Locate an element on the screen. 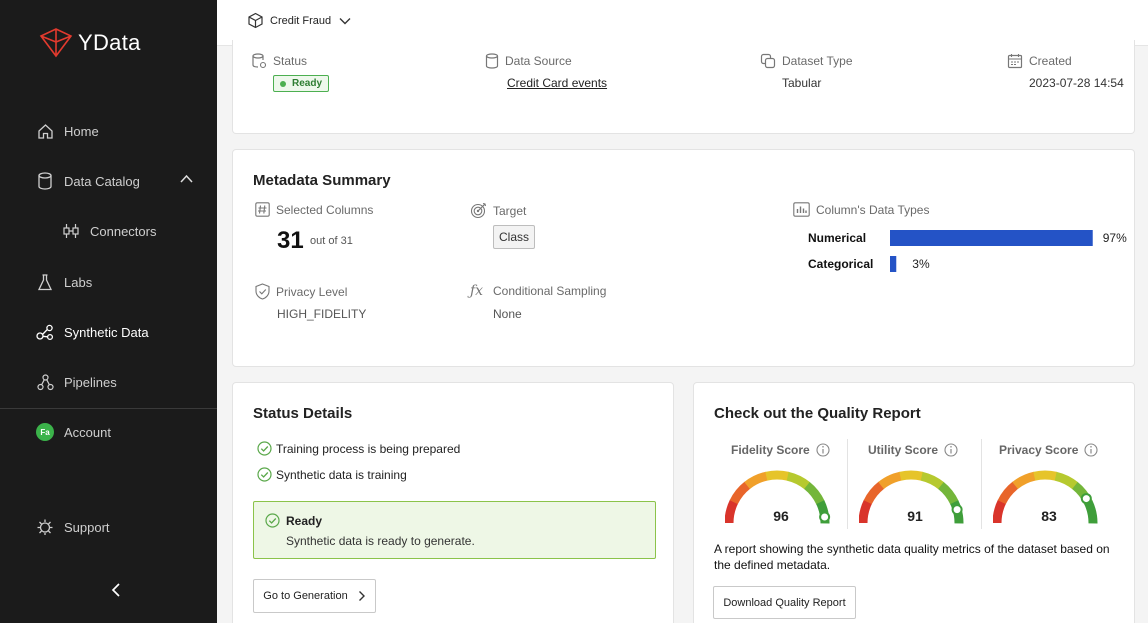  calendar-icon is located at coordinates (1015, 61).